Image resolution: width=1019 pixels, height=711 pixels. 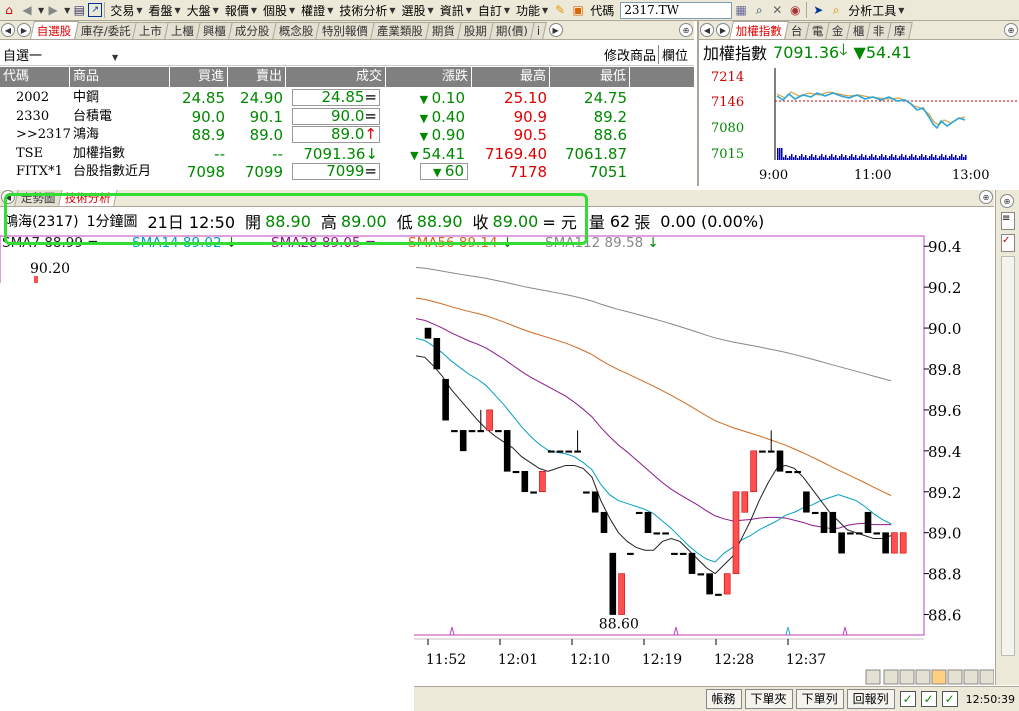 I want to click on col-header-code: 代碼, so click(x=35, y=77).